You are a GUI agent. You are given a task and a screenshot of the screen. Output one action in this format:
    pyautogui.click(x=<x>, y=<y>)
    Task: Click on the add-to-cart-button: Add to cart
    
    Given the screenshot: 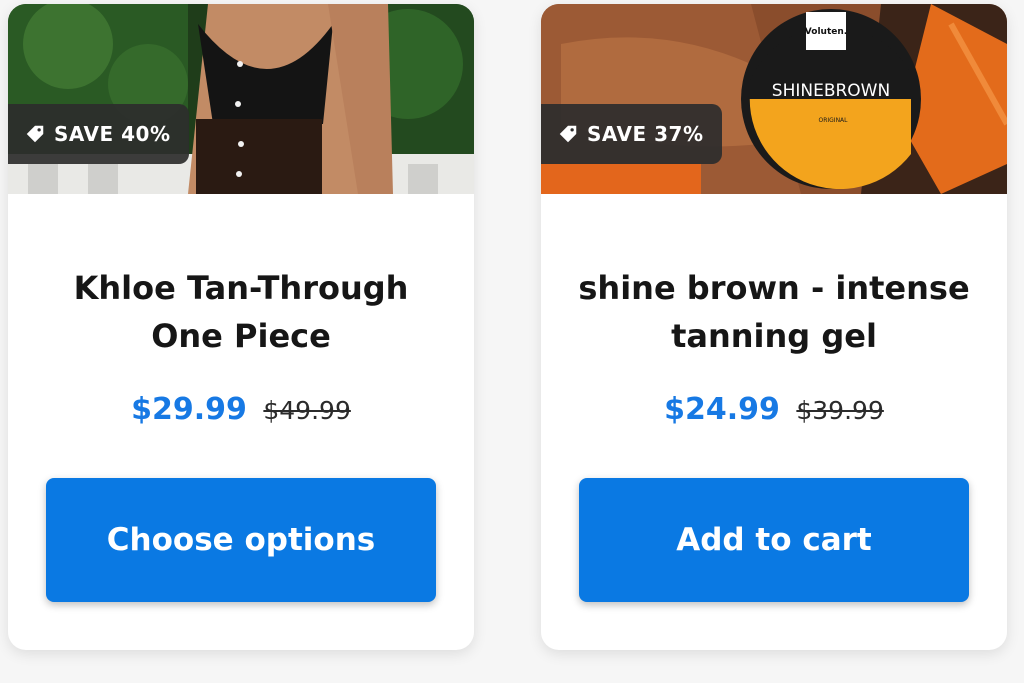 What is the action you would take?
    pyautogui.click(x=774, y=540)
    